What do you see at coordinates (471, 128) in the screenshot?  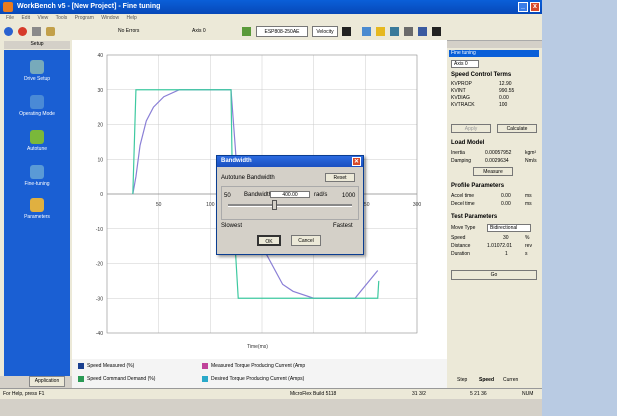 I see `apply-button: Apply` at bounding box center [471, 128].